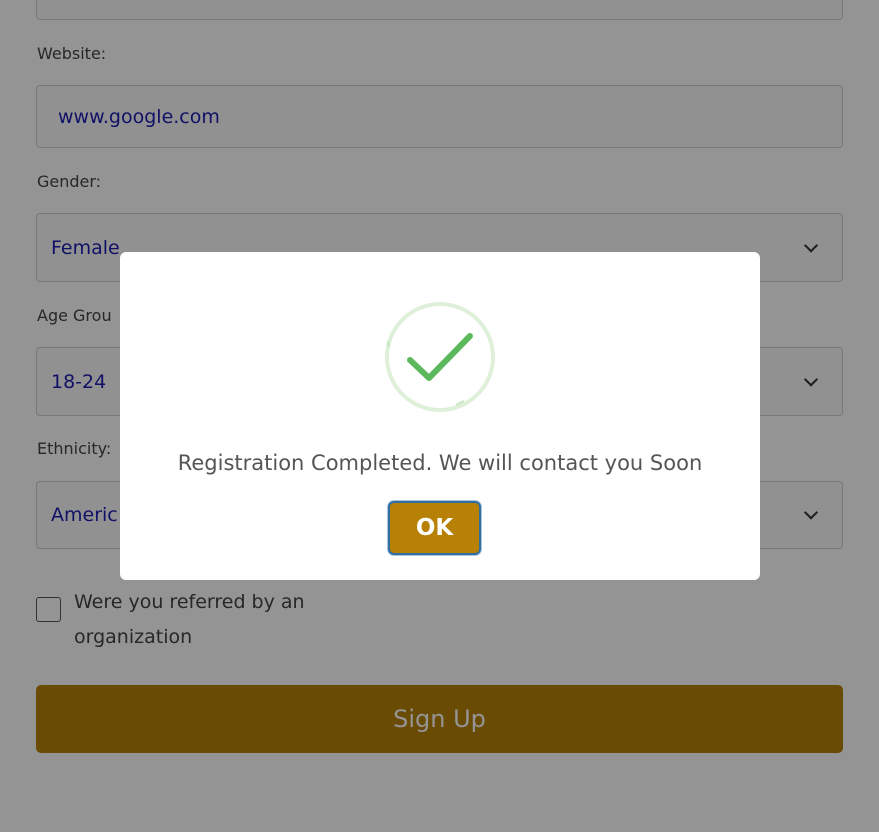 This screenshot has width=879, height=832. I want to click on success-check-icon, so click(440, 357).